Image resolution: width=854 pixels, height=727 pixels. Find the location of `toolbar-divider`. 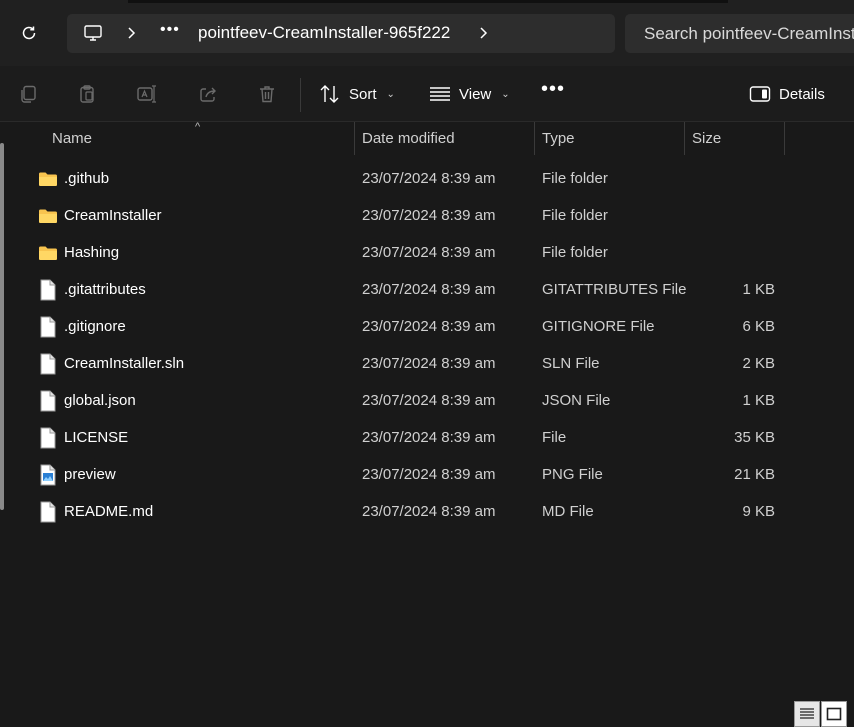

toolbar-divider is located at coordinates (300, 95).